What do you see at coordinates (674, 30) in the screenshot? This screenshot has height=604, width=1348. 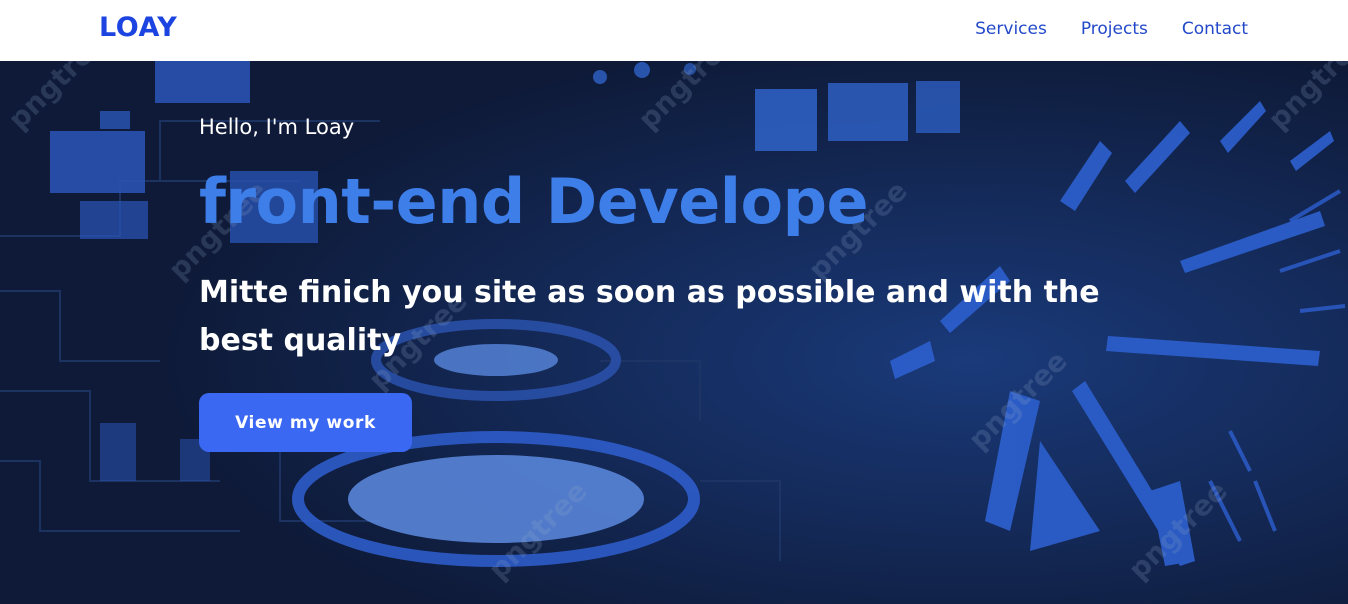 I see `navbar: LOAY Services Projects Contact` at bounding box center [674, 30].